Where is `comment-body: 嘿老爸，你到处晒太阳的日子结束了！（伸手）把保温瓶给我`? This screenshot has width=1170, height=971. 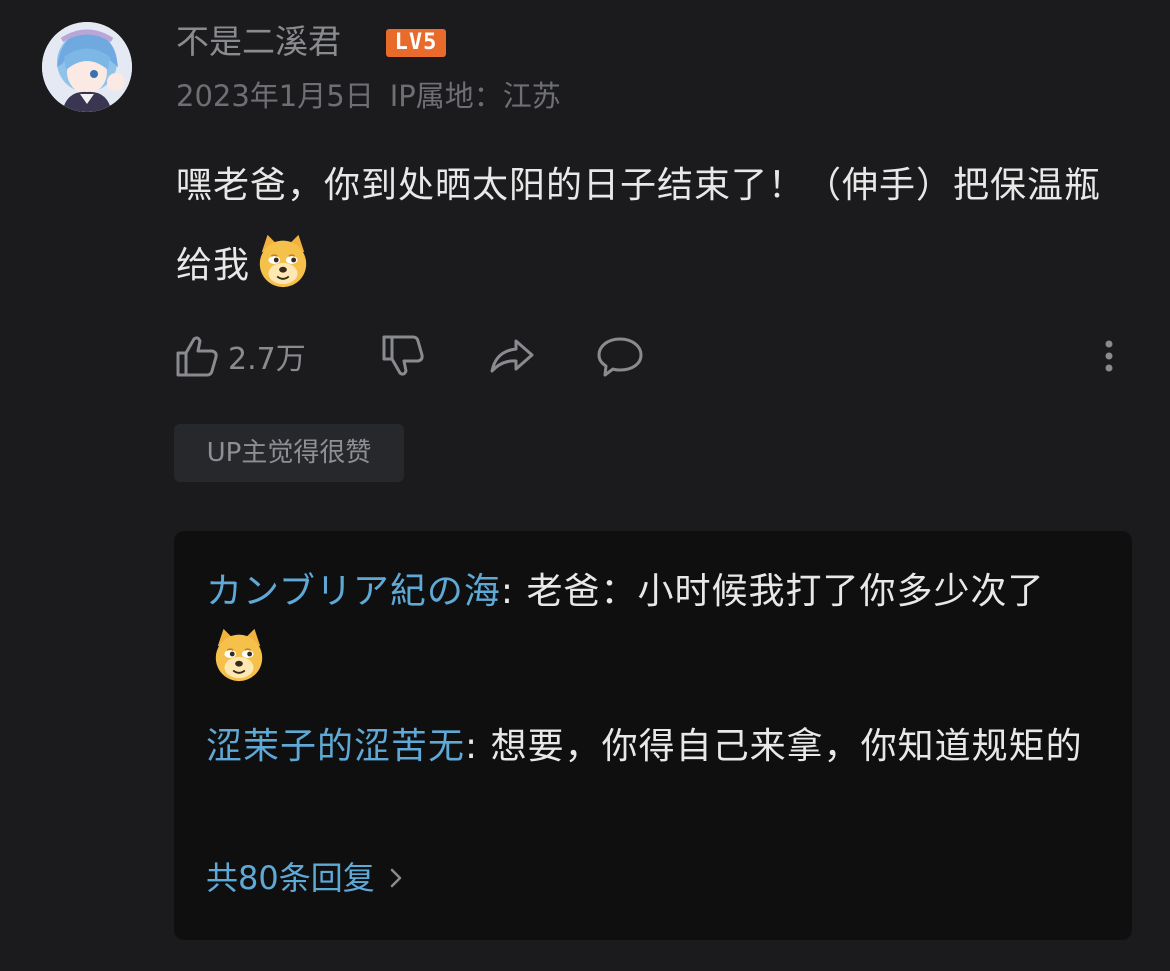 comment-body: 嘿老爸，你到处晒太阳的日子结束了！（伸手）把保温瓶给我 is located at coordinates (639, 225).